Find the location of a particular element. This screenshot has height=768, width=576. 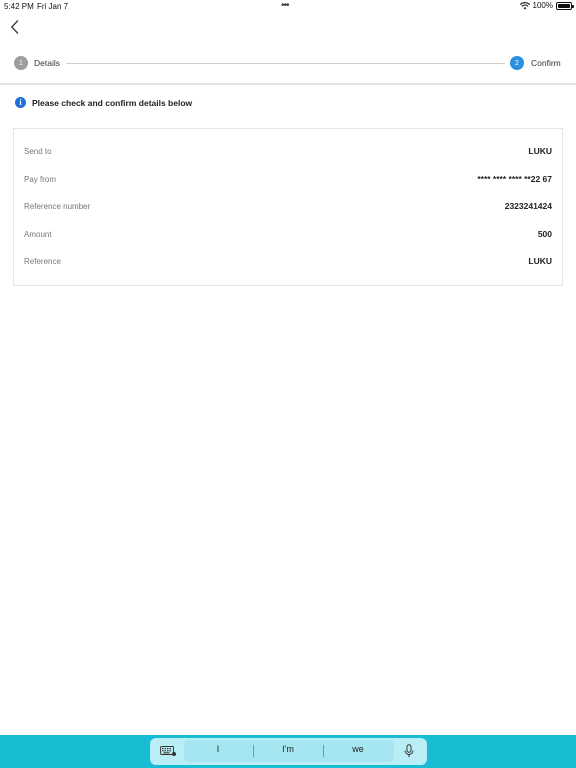

progress-stepper: 1 Details 2 Confirm is located at coordinates (288, 64).